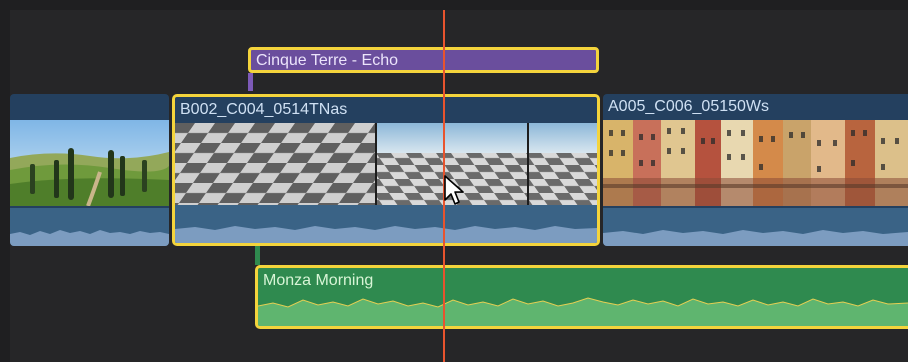 The width and height of the screenshot is (908, 362). I want to click on title-clip-cinque-terre-echo: Cinque Terre - Echo, so click(423, 60).